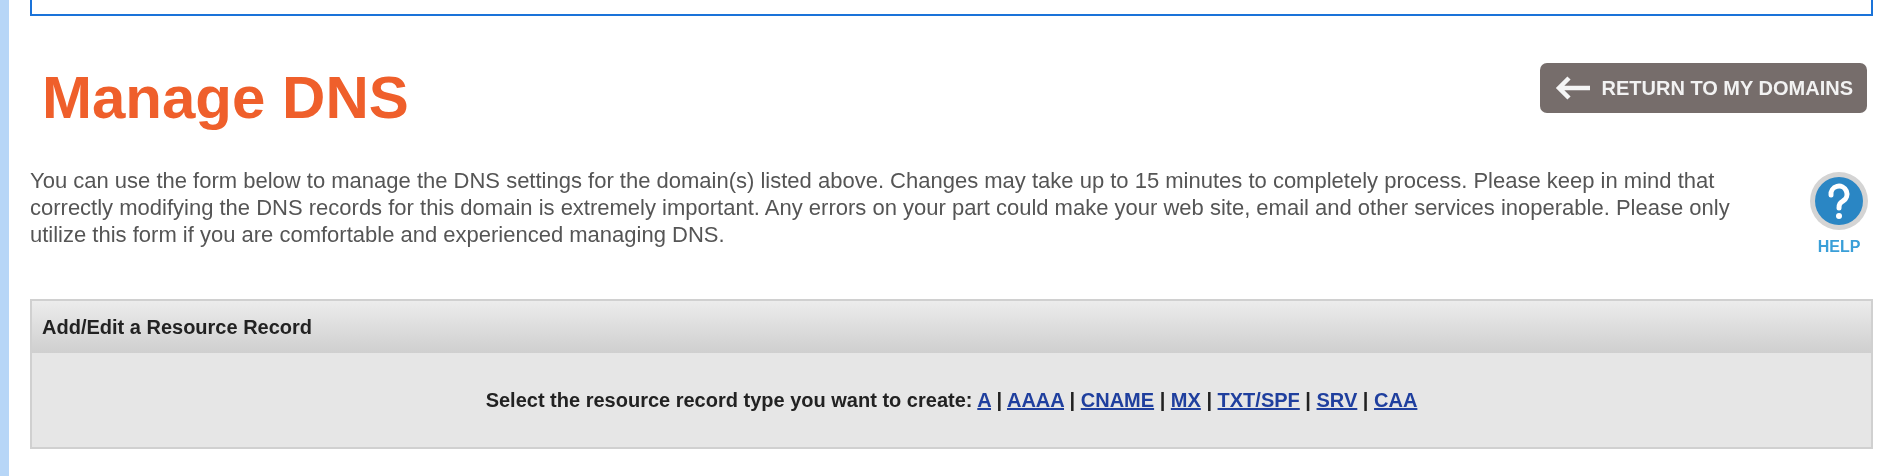  Describe the element at coordinates (1839, 201) in the screenshot. I see `help-icon` at that location.